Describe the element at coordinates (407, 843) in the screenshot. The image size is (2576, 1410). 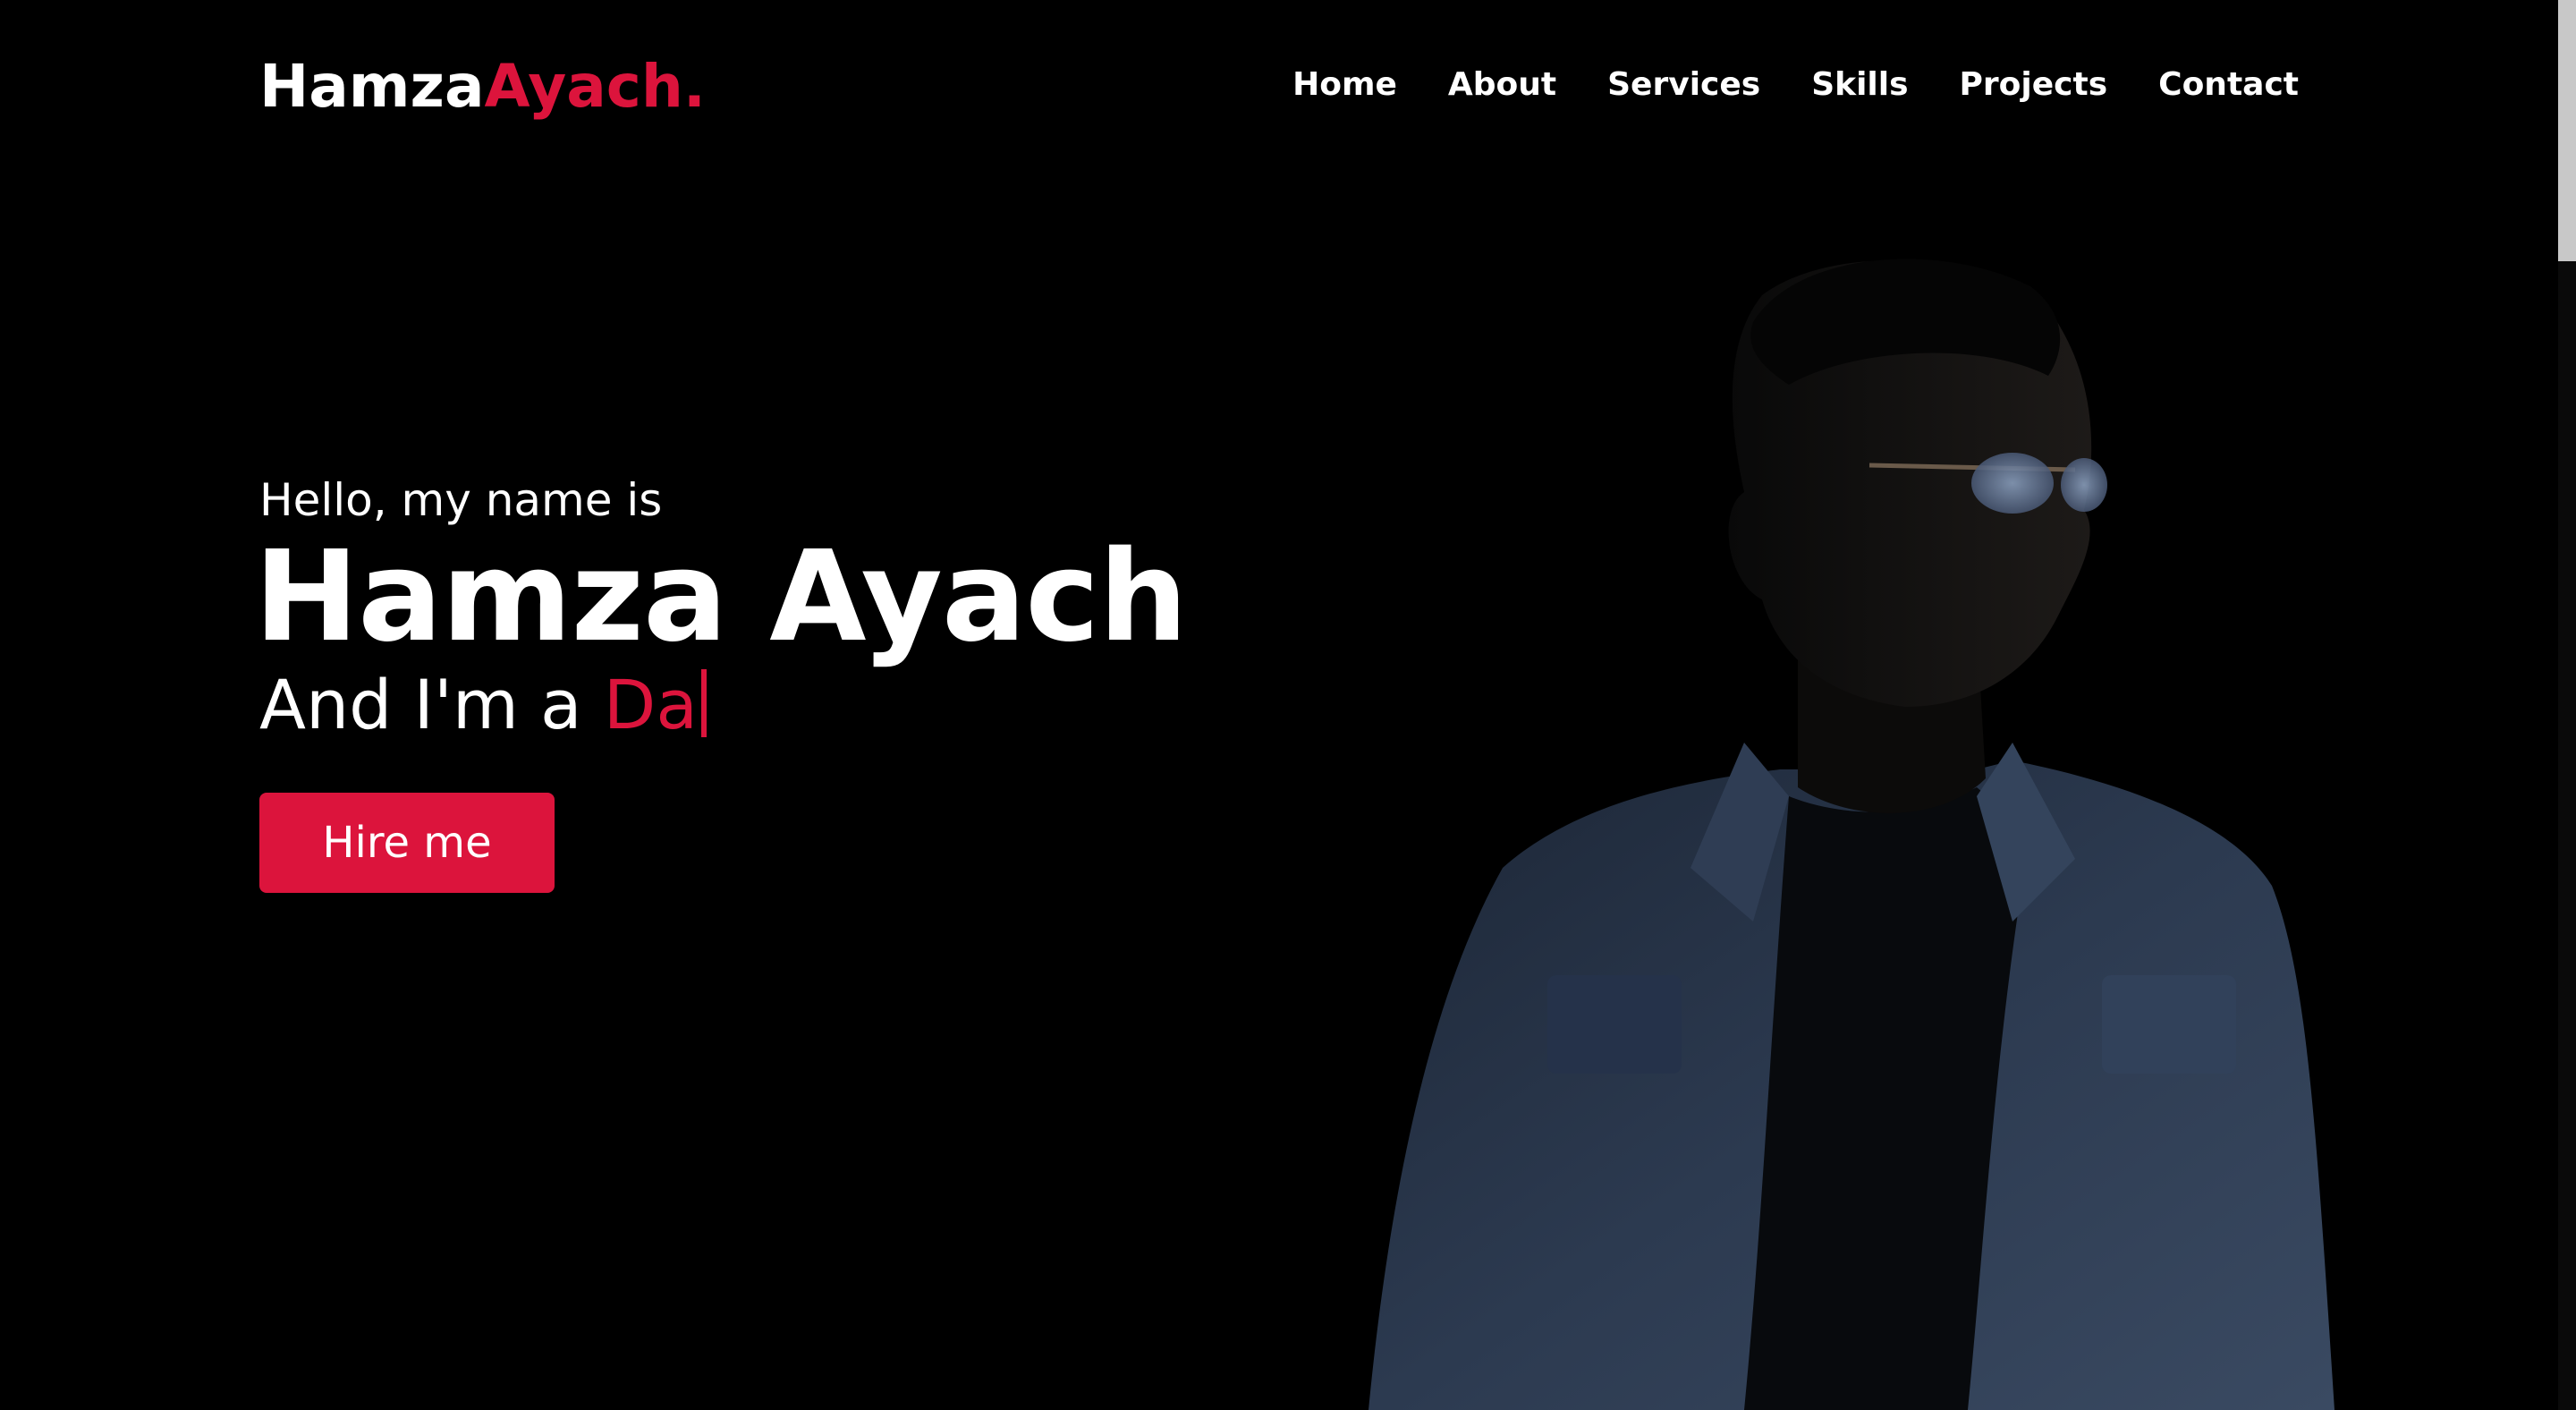
I see `hire-me-button: Hire me` at that location.